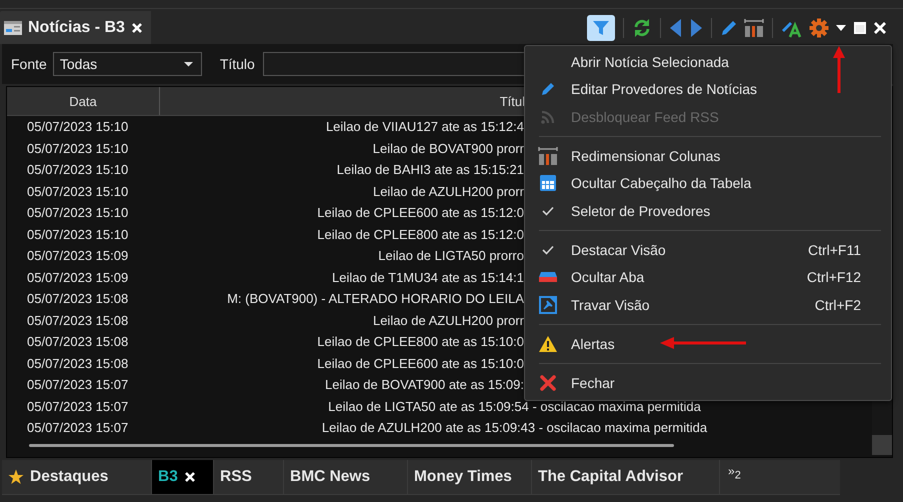  I want to click on maximize-icon, so click(860, 27).